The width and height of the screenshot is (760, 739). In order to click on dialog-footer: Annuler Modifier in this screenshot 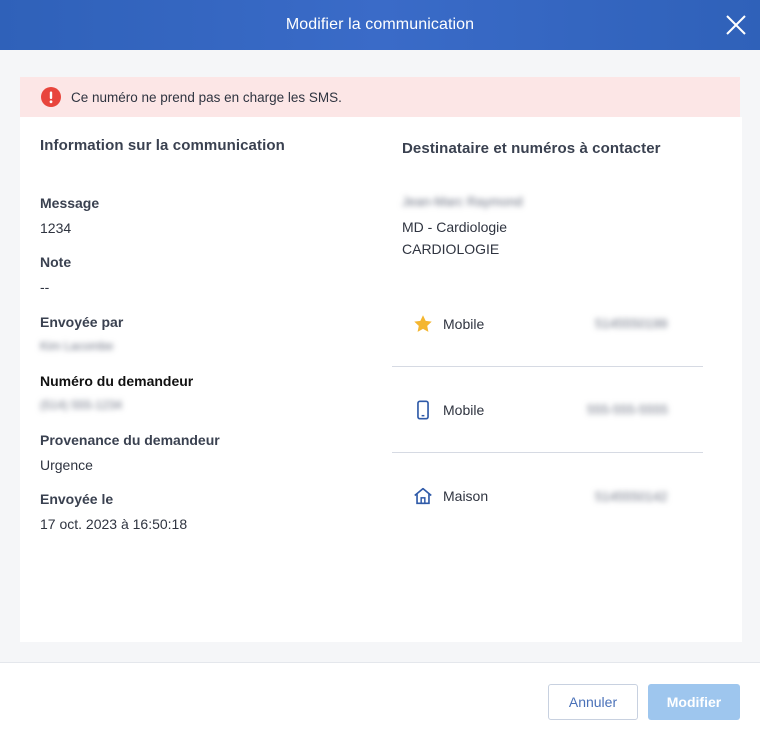, I will do `click(380, 700)`.